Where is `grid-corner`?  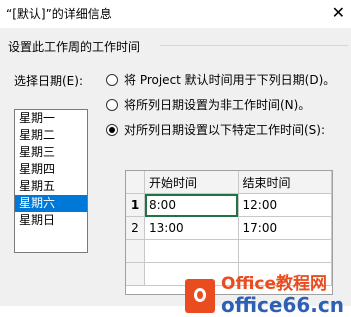 grid-corner is located at coordinates (135, 182).